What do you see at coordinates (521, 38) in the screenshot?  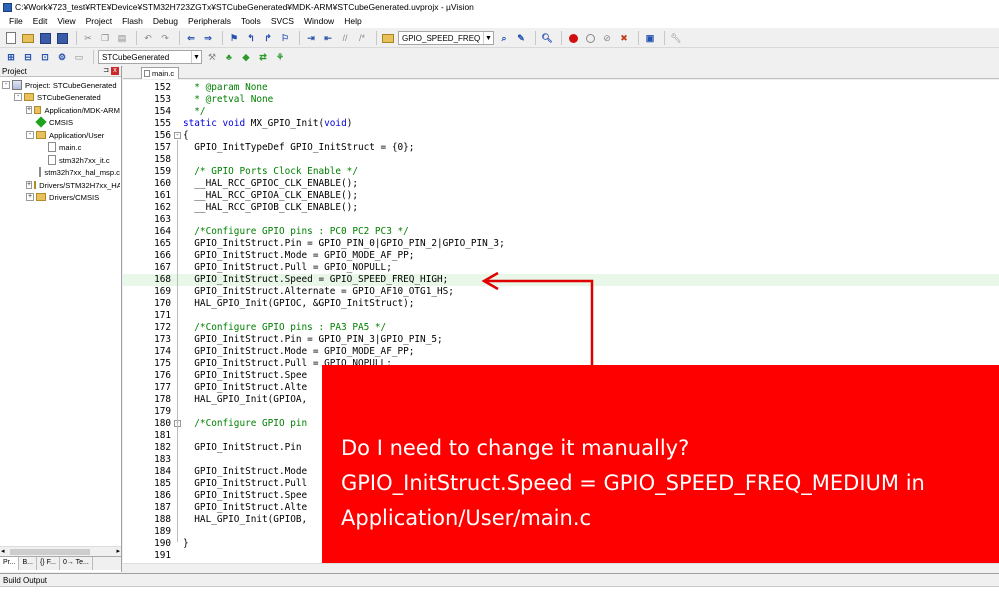 I see `incremental-find-icon: ✎` at bounding box center [521, 38].